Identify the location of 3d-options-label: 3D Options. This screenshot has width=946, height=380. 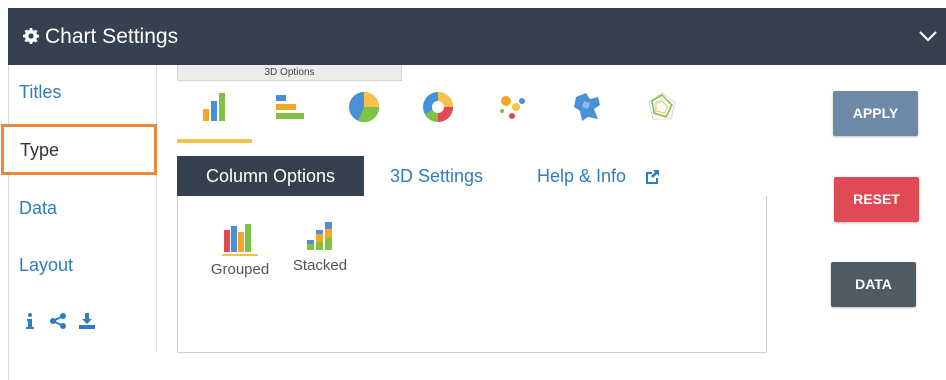
(289, 72).